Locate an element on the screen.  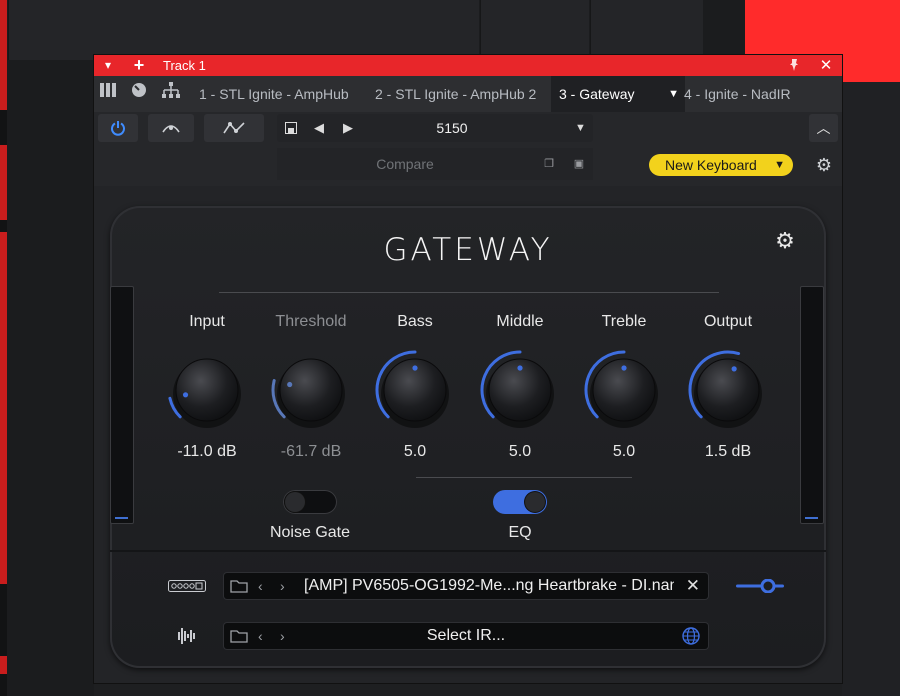
preset-selector: ◀ ▶ 5150 ▼ is located at coordinates (435, 128).